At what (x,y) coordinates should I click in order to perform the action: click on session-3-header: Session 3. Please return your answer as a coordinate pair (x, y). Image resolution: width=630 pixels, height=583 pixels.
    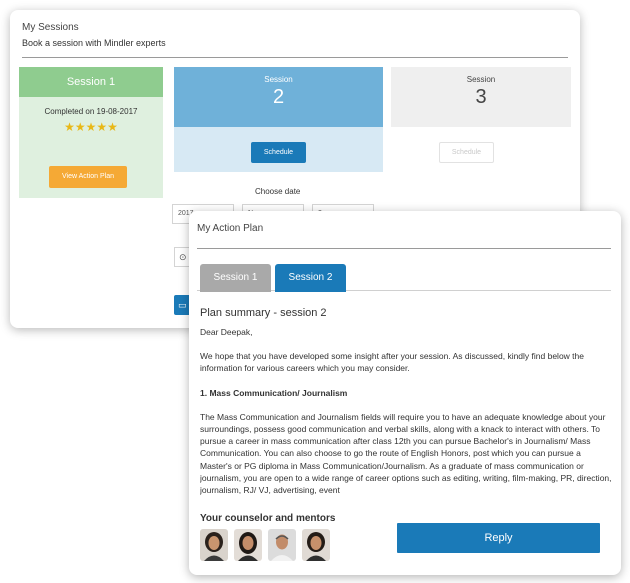
    Looking at the image, I should click on (481, 97).